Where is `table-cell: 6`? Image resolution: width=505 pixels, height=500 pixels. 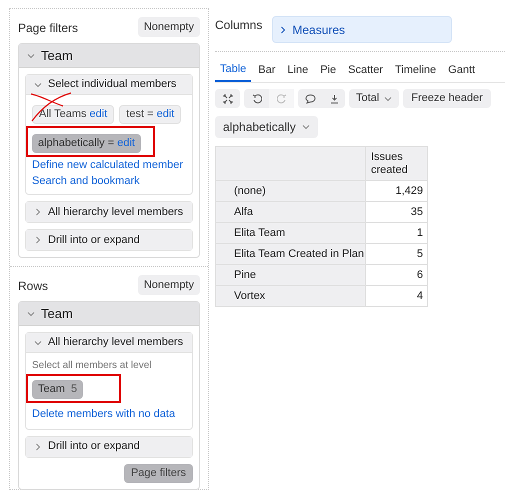
table-cell: 6 is located at coordinates (397, 275).